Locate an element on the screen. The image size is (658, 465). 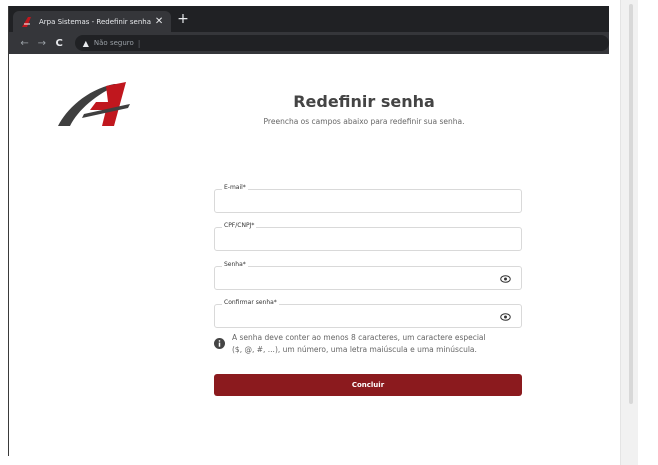
browser-tab: Arpa Sistemas - Redefinir senha ✕ is located at coordinates (92, 21).